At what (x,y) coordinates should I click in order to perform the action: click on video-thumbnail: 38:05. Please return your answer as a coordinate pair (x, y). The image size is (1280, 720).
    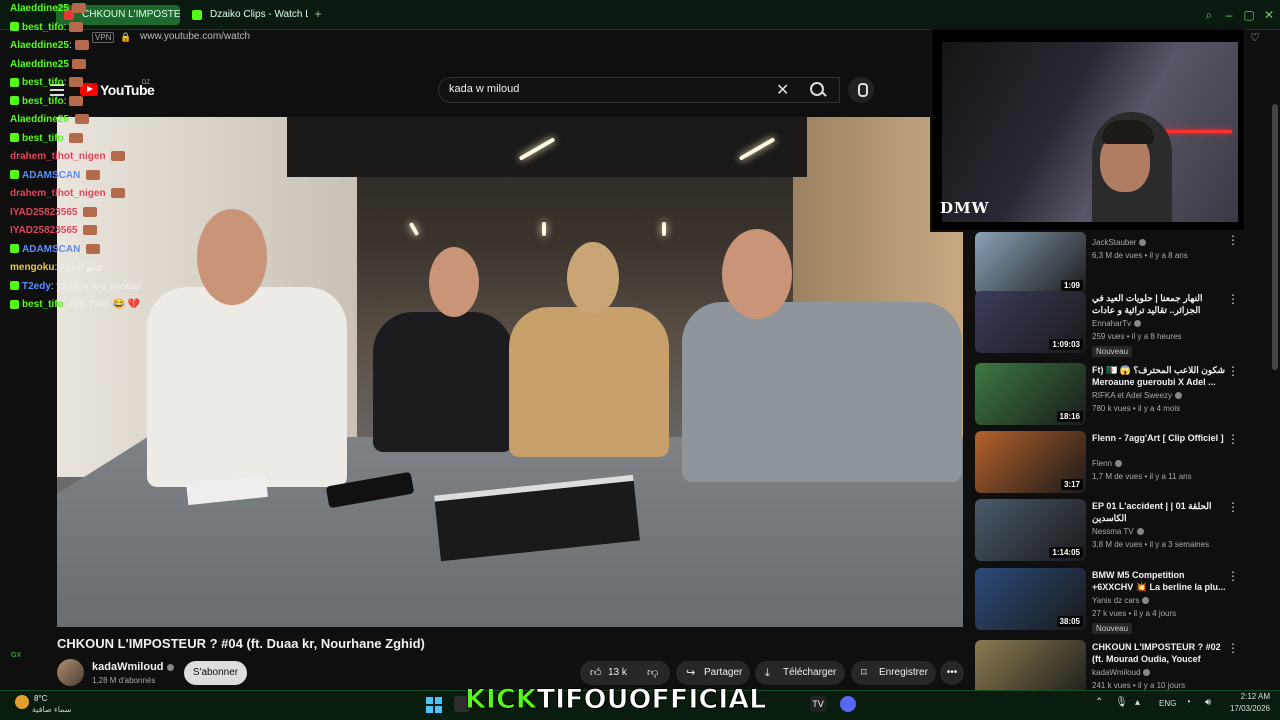
    Looking at the image, I should click on (1030, 599).